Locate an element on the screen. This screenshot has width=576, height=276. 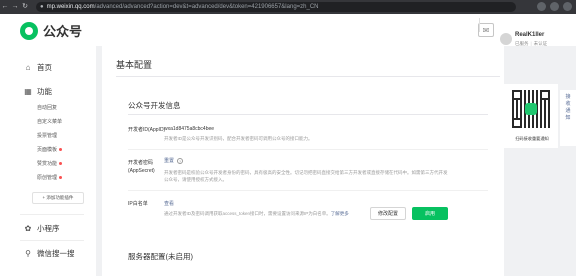
qr-notification-panel: 扫码接收重要通知 is located at coordinates (531, 116).